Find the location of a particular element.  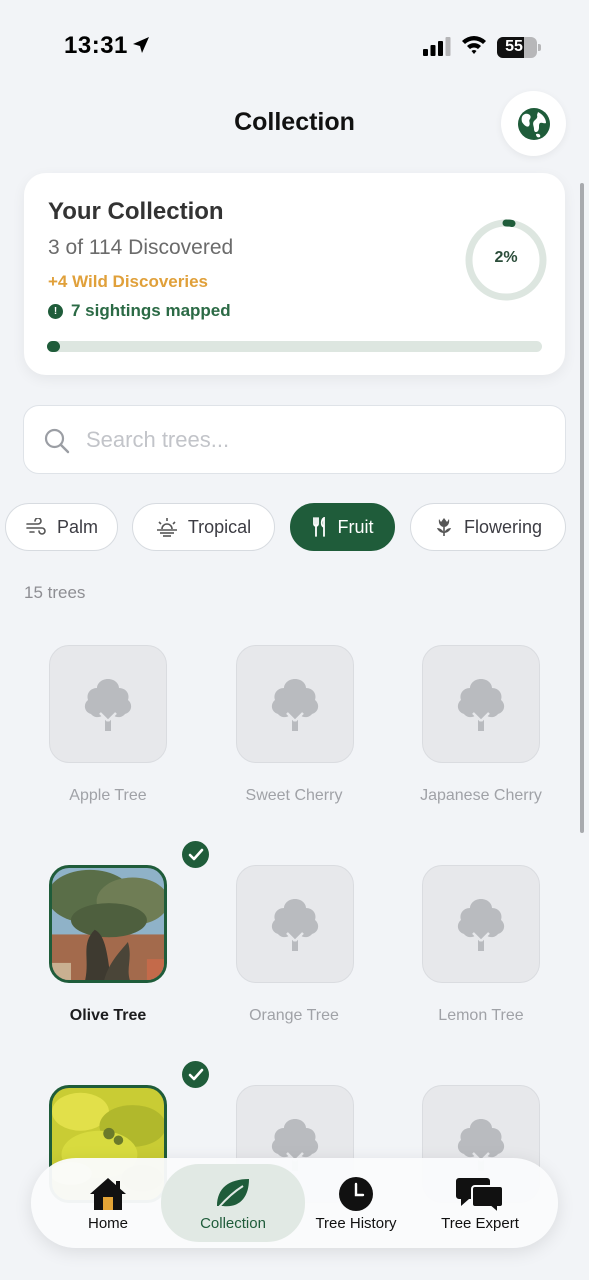

summary-title: Your Collection is located at coordinates (136, 211).